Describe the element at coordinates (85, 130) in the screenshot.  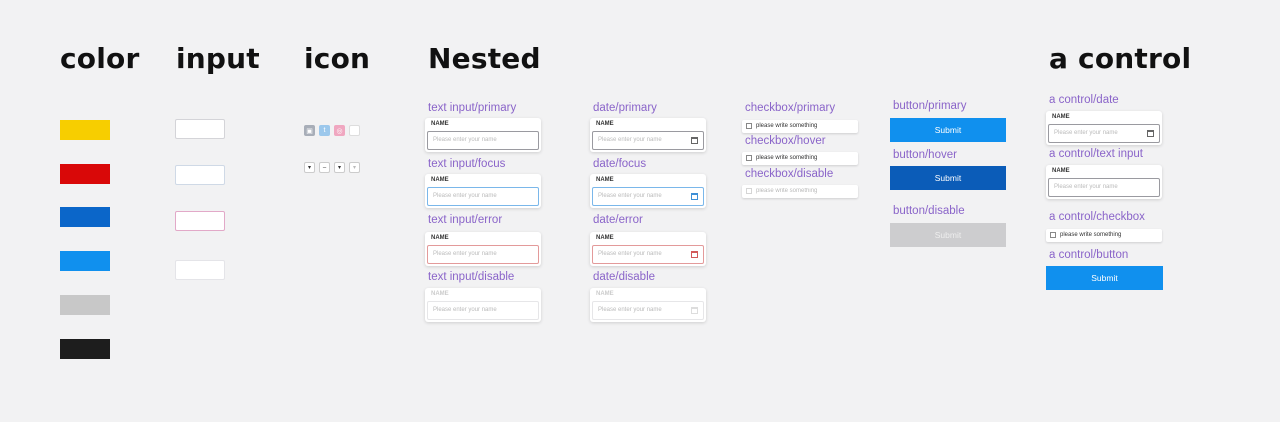
I see `color-swatch-yellow` at that location.